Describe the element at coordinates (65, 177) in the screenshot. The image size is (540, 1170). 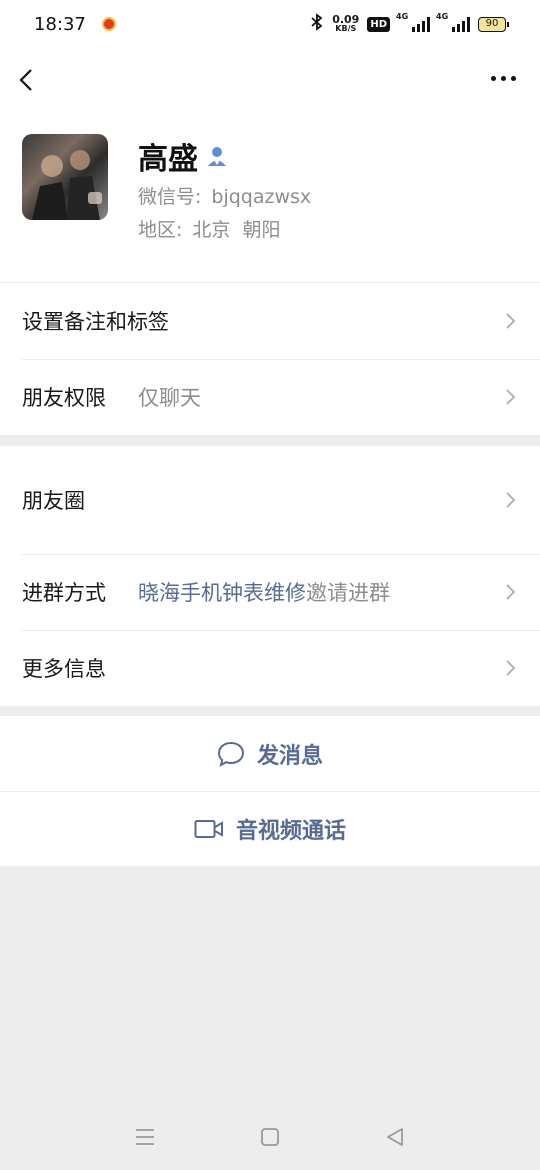
I see `avatar` at that location.